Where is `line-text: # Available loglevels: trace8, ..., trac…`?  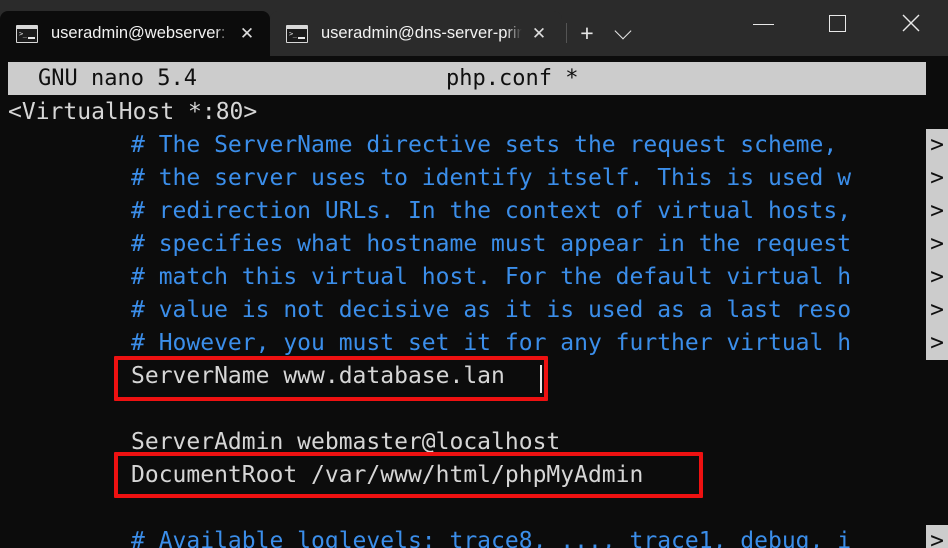
line-text: # Available loglevels: trace8, ..., trac… is located at coordinates (491, 538).